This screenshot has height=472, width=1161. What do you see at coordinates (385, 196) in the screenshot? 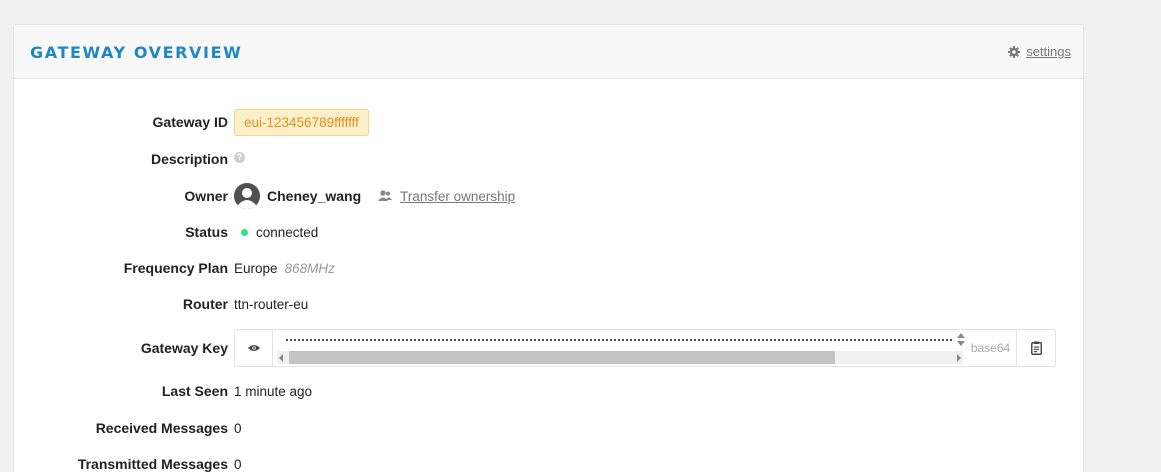
I see `users-icon` at bounding box center [385, 196].